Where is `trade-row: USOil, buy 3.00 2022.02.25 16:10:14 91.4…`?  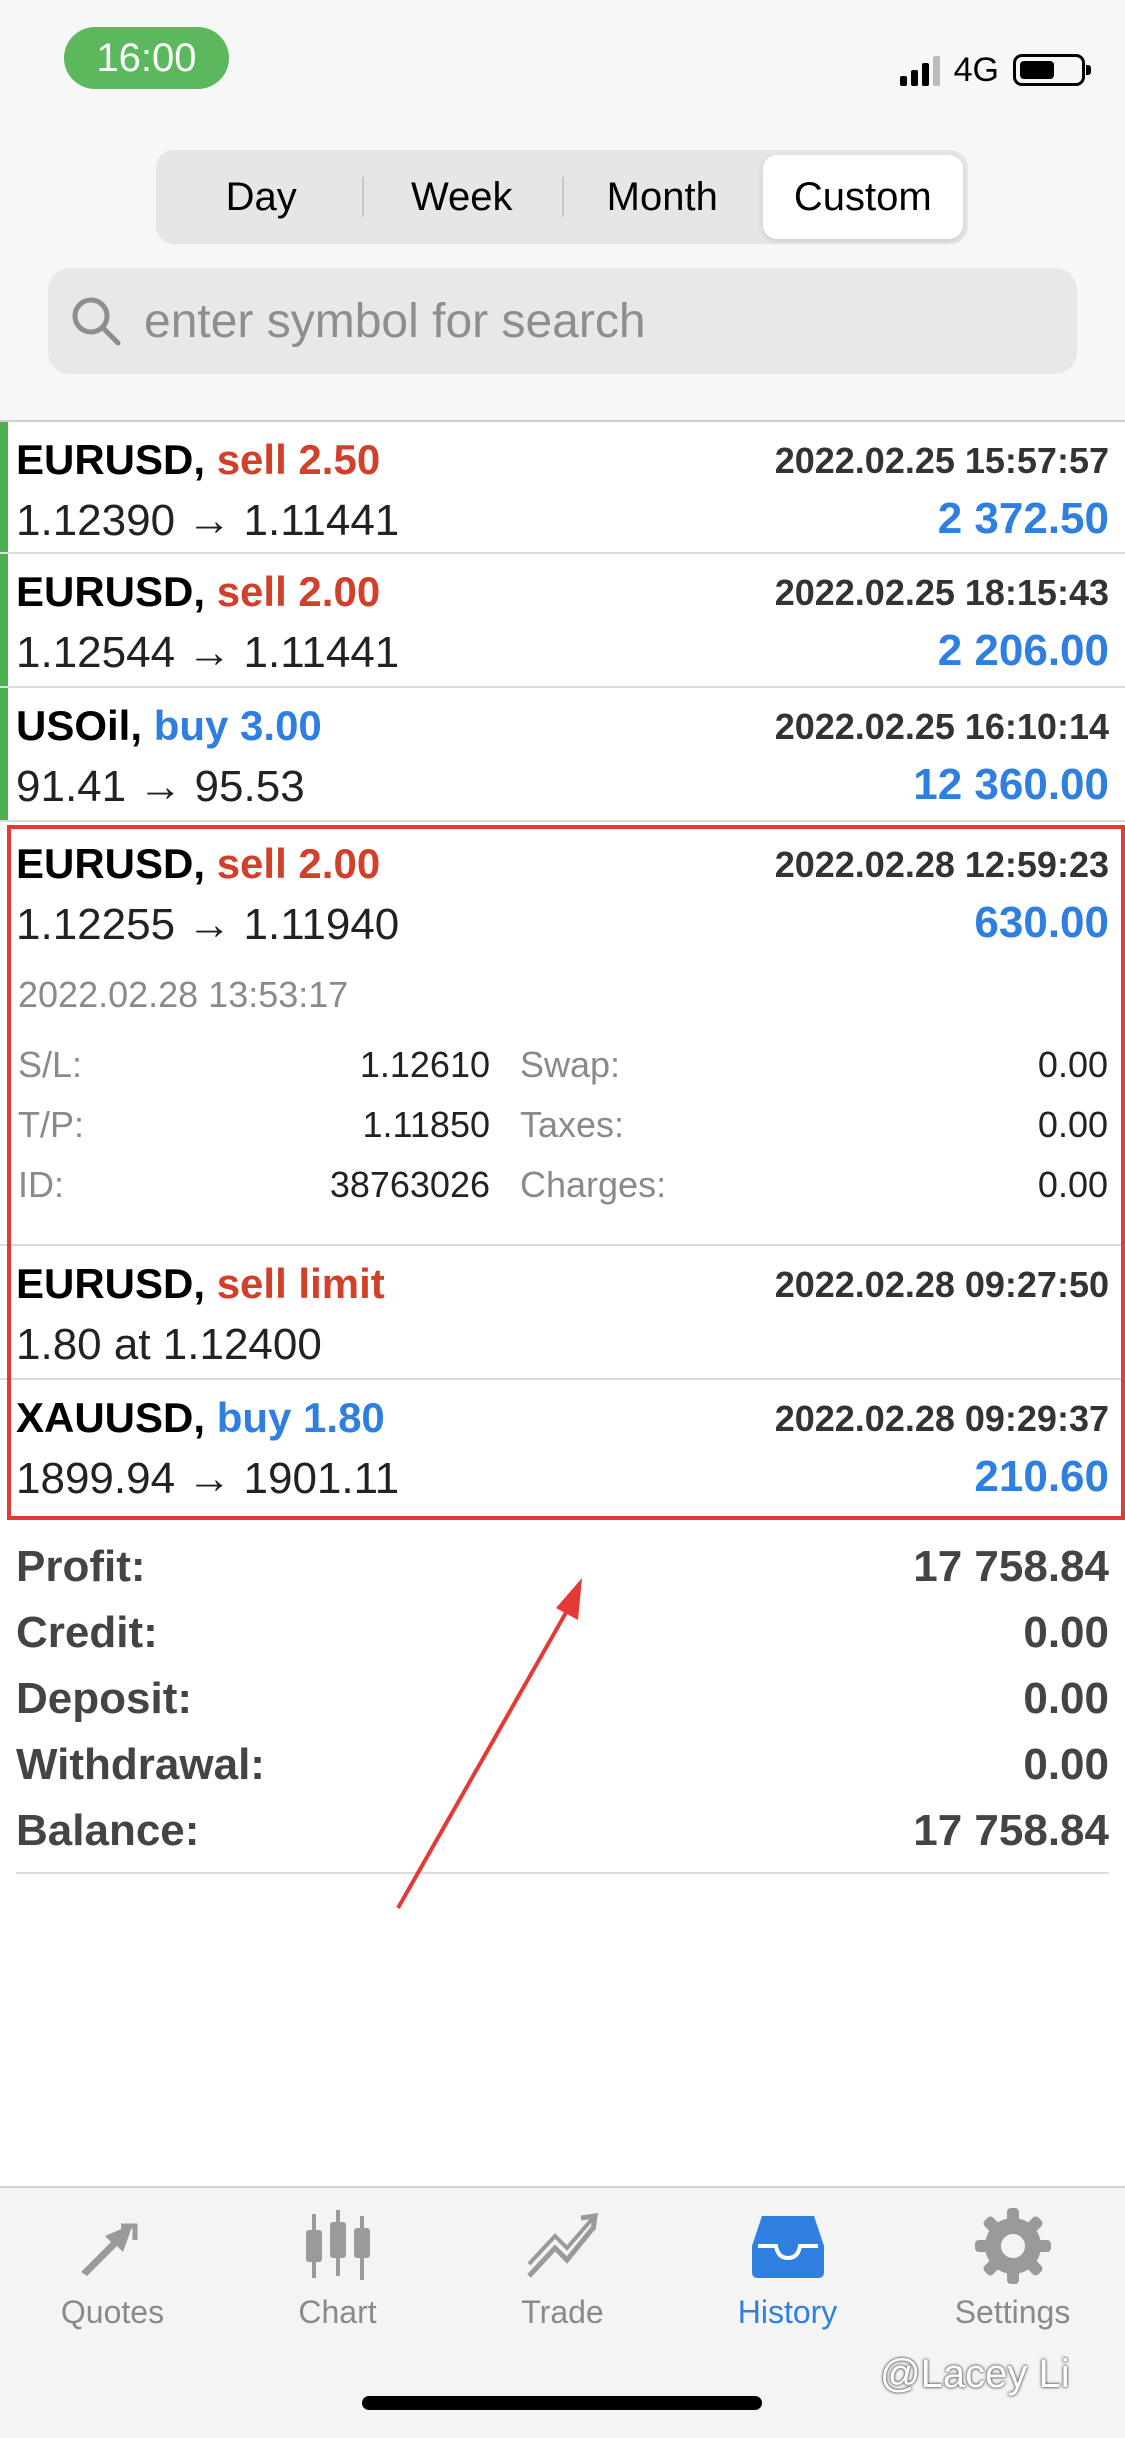 trade-row: USOil, buy 3.00 2022.02.25 16:10:14 91.4… is located at coordinates (562, 755).